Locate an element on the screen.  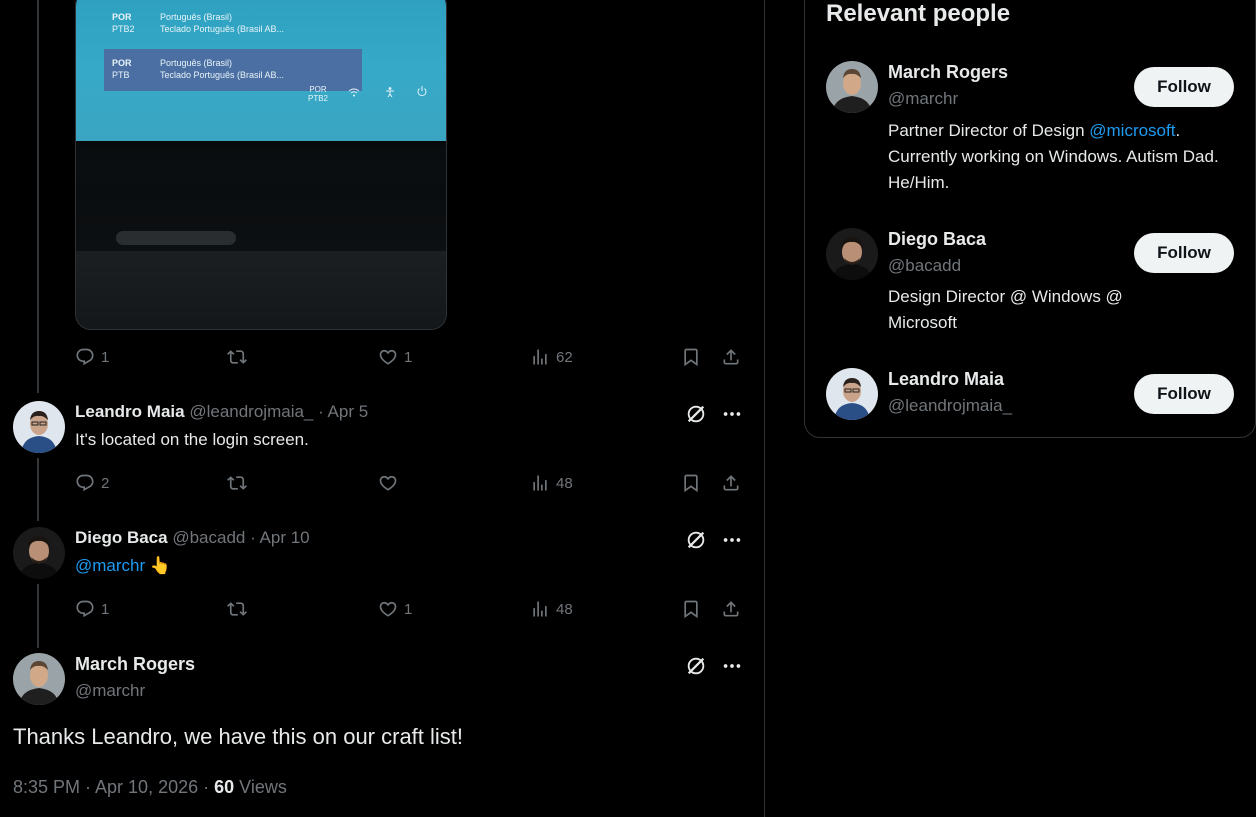
author-meta: @bacadd · Apr 10 is located at coordinates (240, 537).